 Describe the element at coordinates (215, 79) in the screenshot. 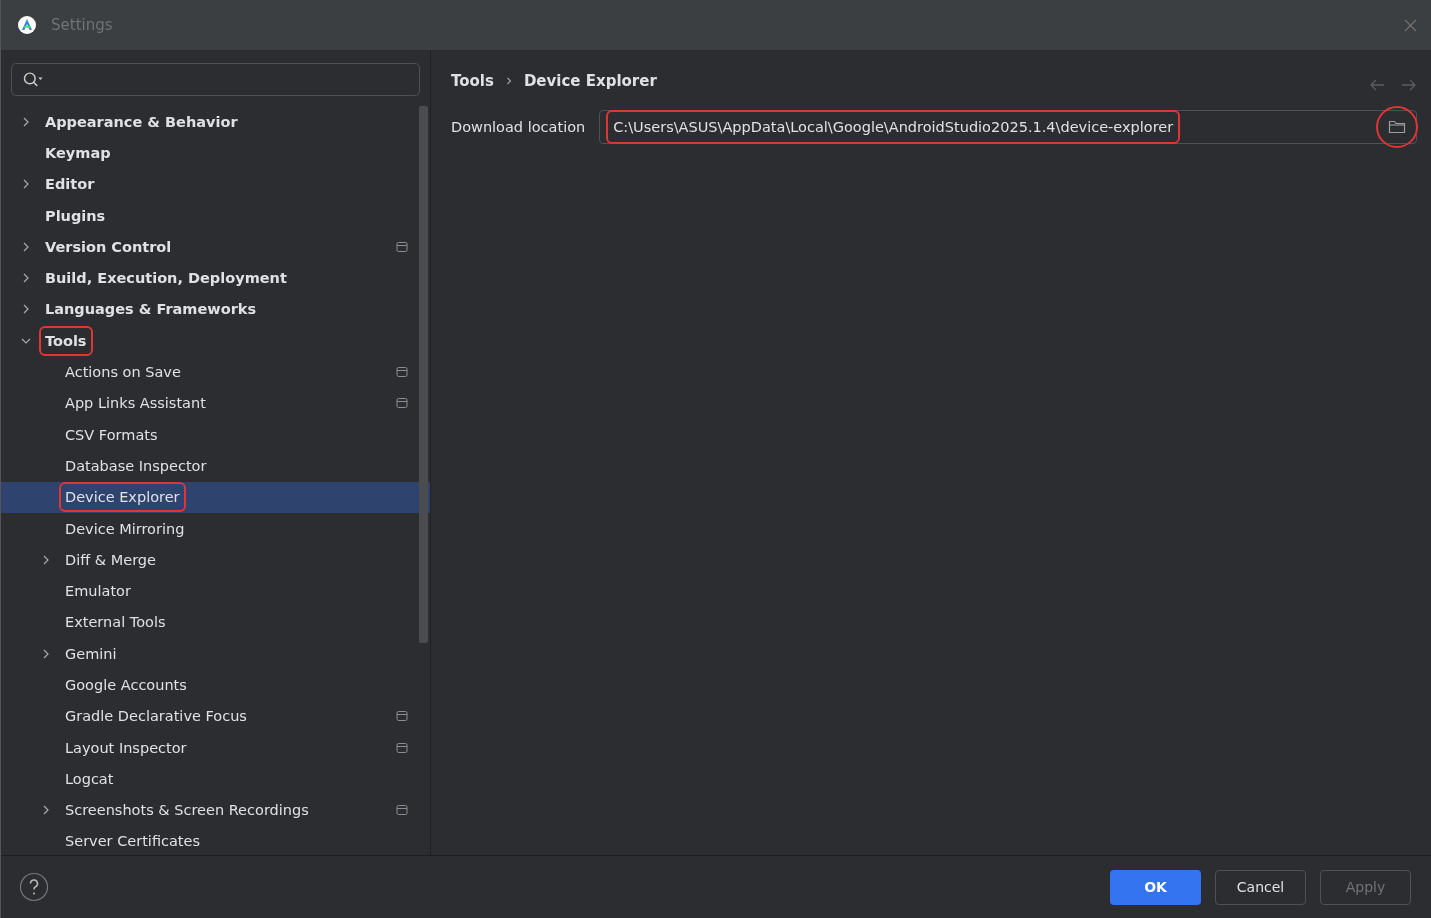

I see `search-field` at that location.